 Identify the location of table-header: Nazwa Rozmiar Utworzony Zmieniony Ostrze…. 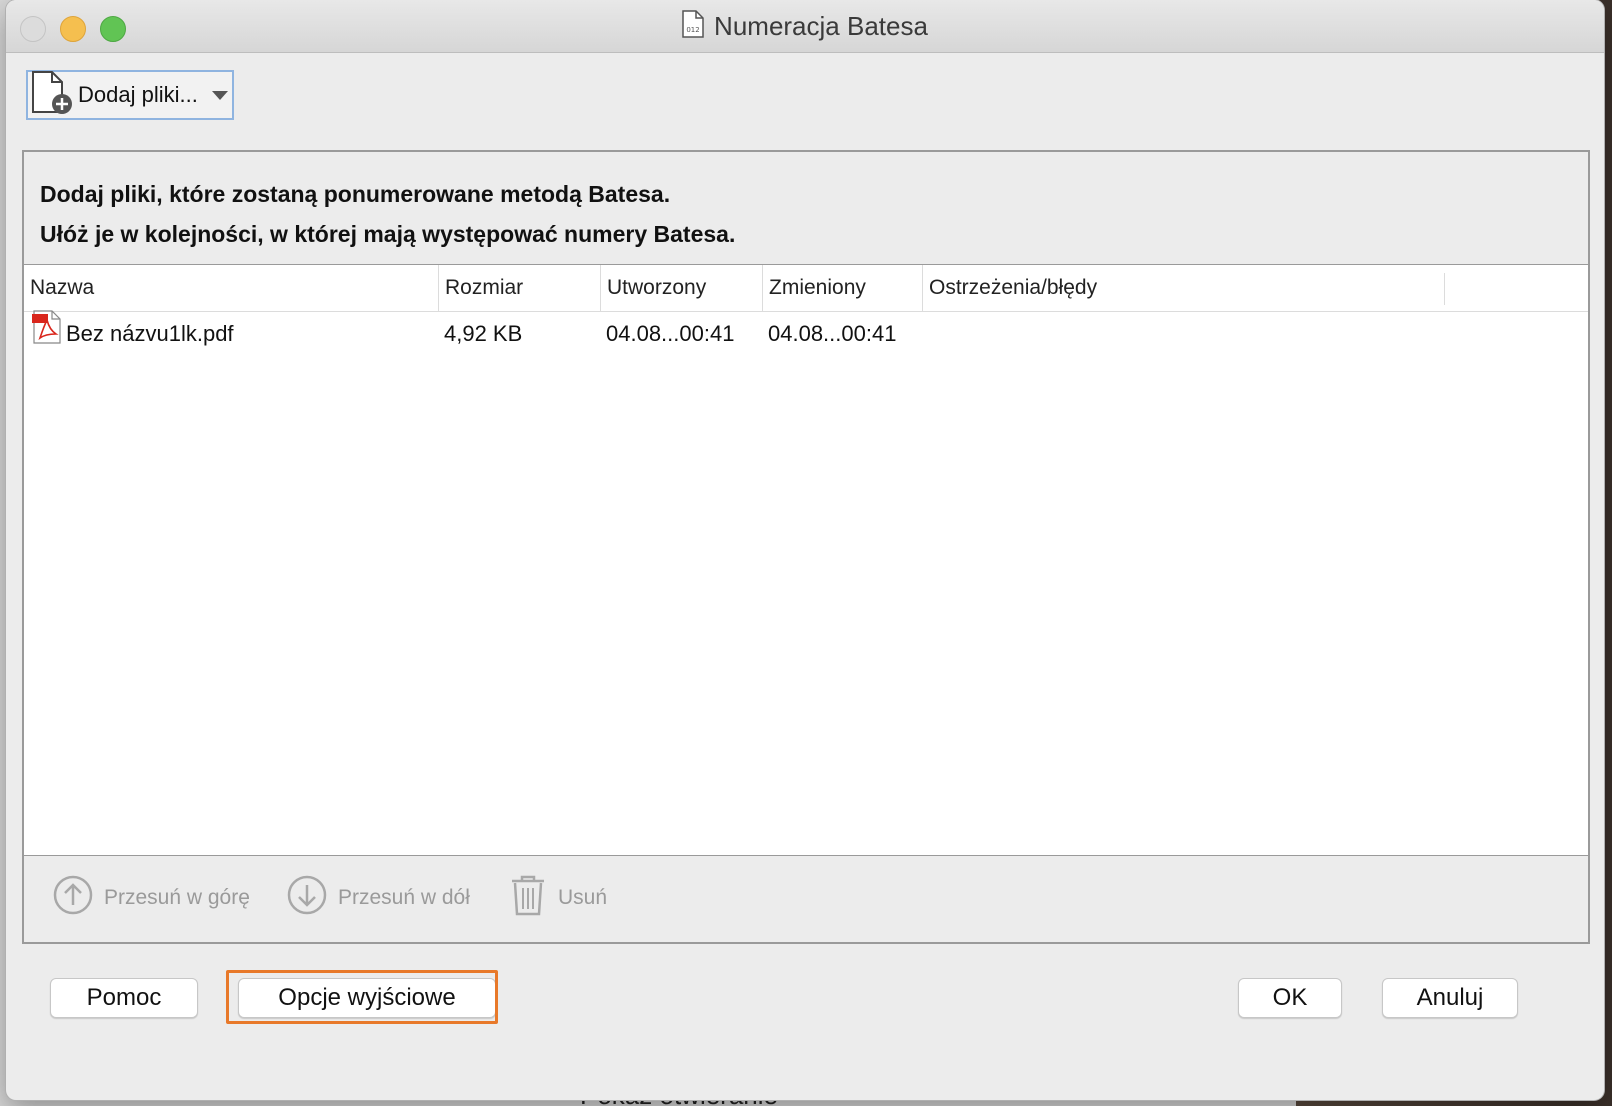
(806, 288).